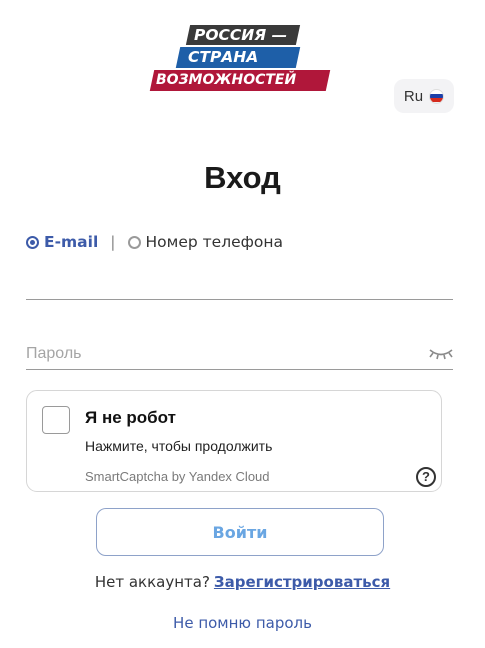 The width and height of the screenshot is (485, 648). What do you see at coordinates (437, 96) in the screenshot?
I see `russia-flag-icon` at bounding box center [437, 96].